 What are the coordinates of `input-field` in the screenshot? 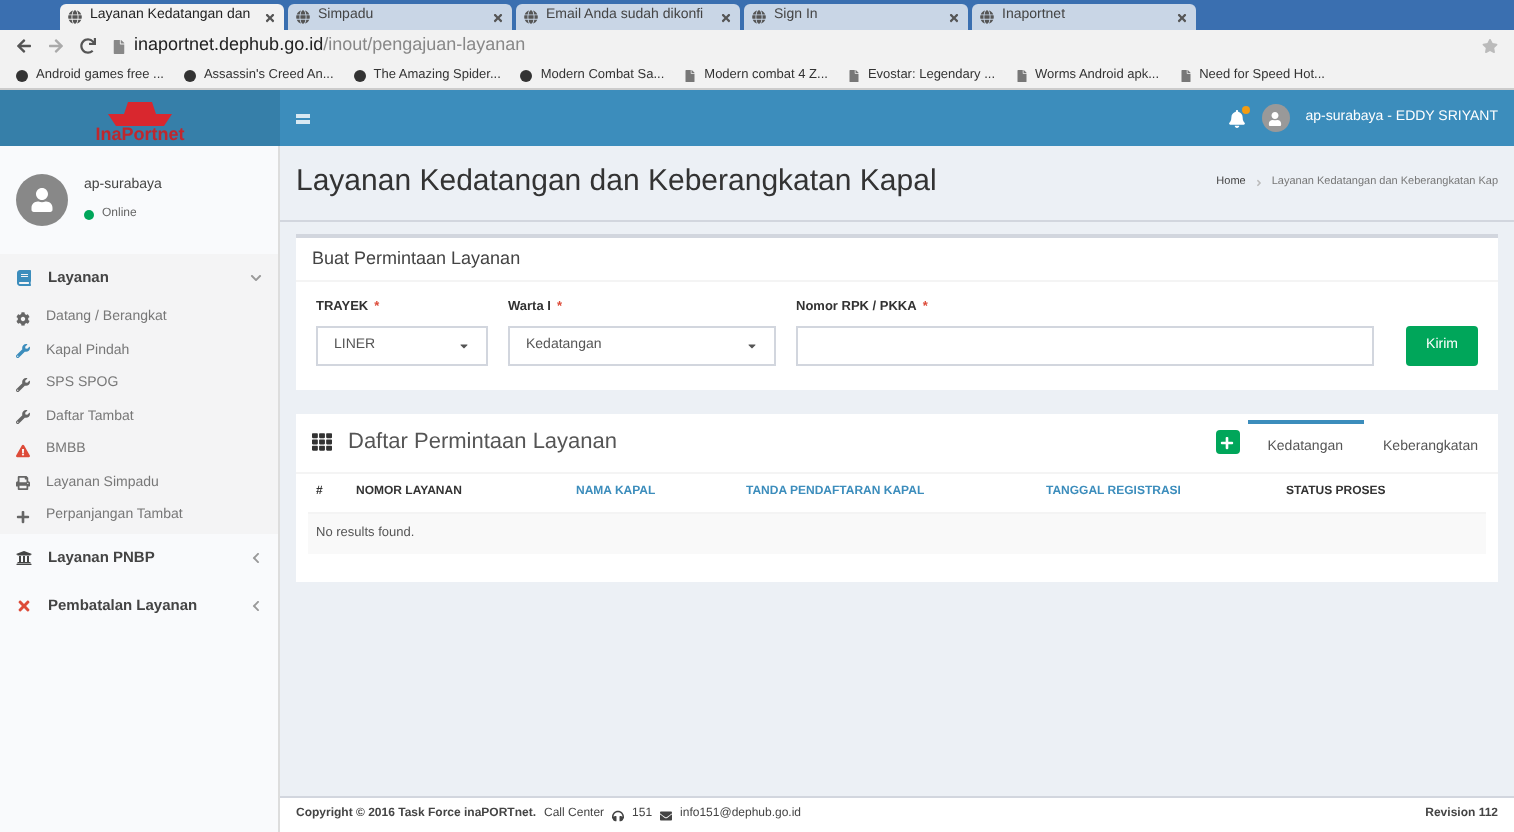 It's located at (1085, 345).